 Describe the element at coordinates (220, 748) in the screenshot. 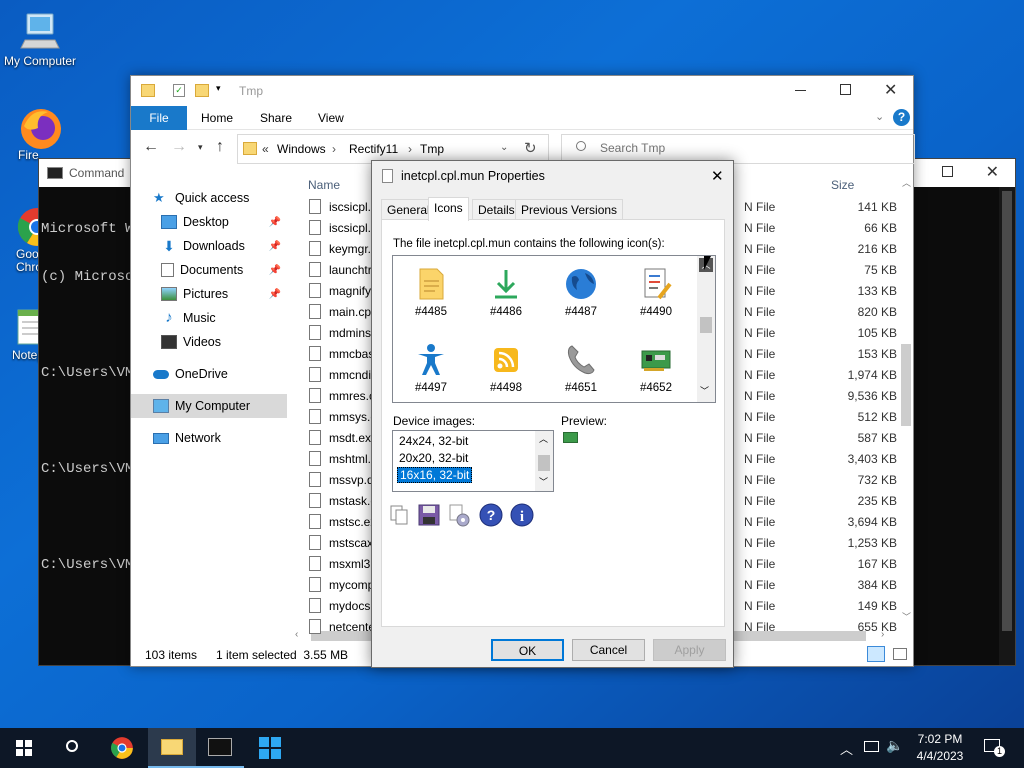

I see `taskbar-command-prompt` at that location.